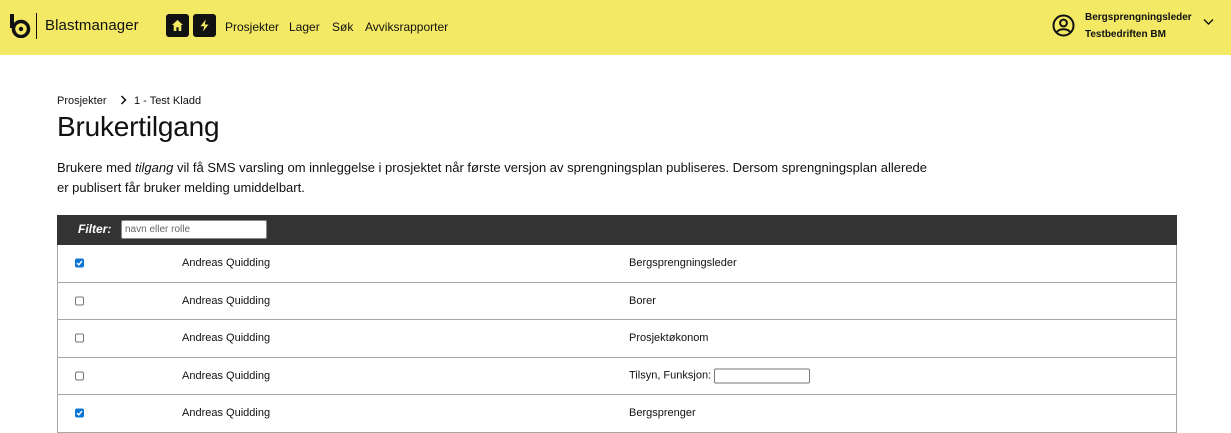 The height and width of the screenshot is (433, 1231). I want to click on nav-link-sok: Søk, so click(342, 27).